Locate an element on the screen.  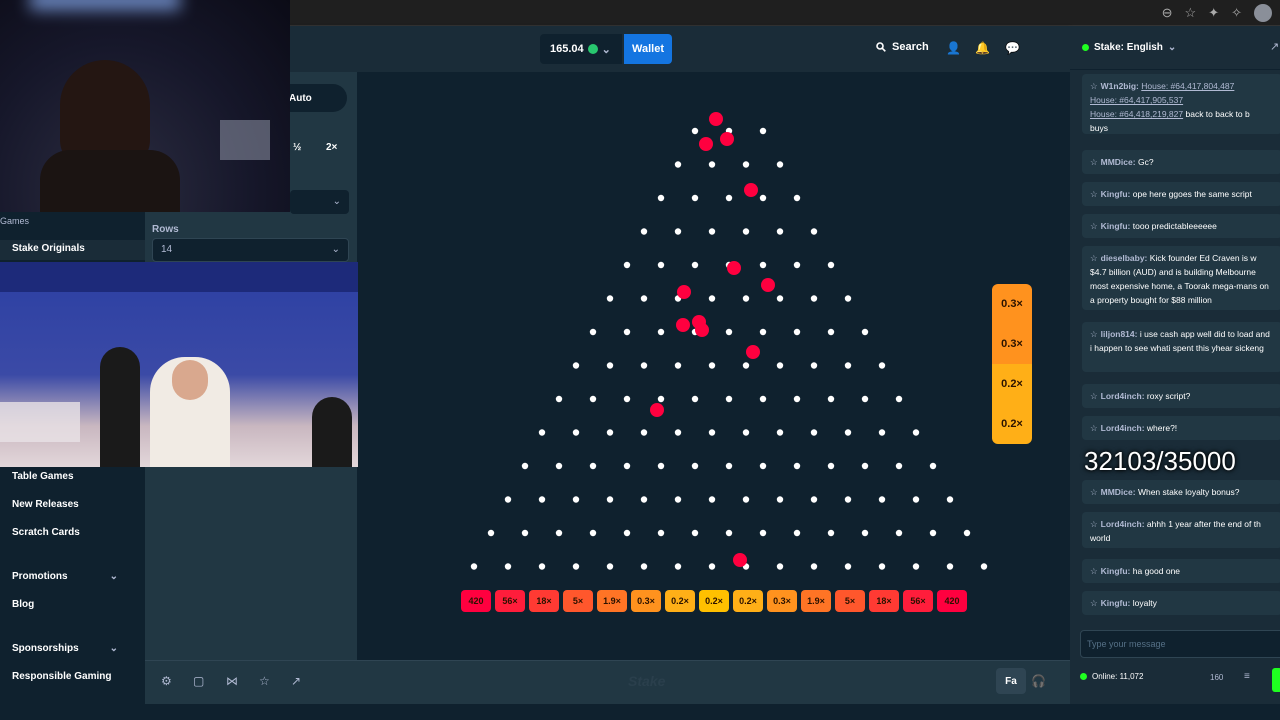
chat-room-selector: Stake: English ⌄ is located at coordinates (1129, 47).